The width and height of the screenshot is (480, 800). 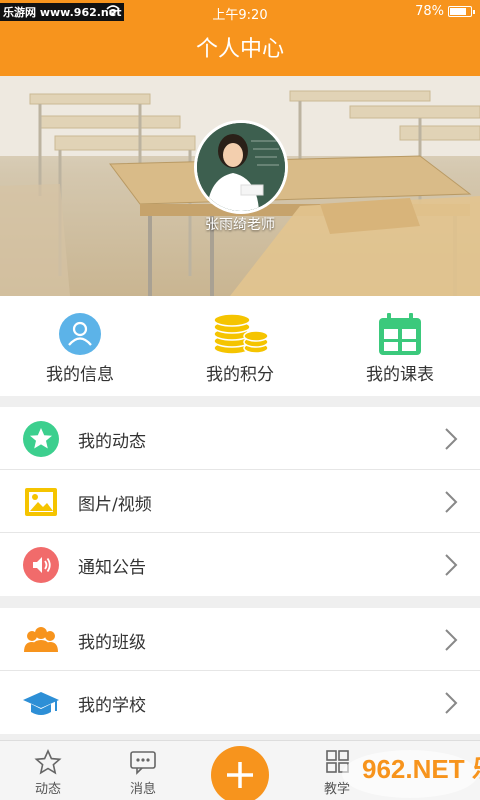 What do you see at coordinates (142, 789) in the screenshot?
I see `tab-label: 消息` at bounding box center [142, 789].